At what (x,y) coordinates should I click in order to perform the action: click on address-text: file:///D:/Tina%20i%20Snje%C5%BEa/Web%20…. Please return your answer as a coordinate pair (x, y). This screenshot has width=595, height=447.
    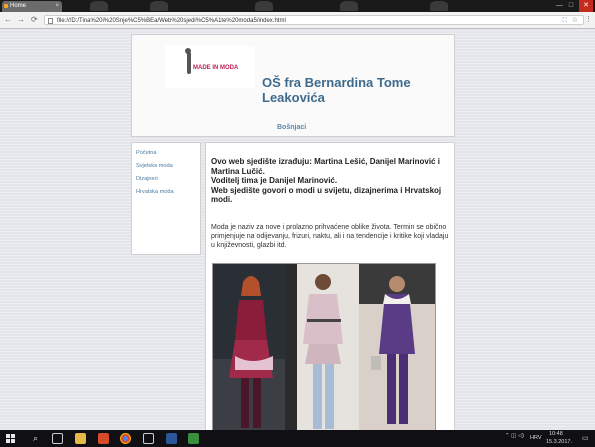
    Looking at the image, I should click on (171, 21).